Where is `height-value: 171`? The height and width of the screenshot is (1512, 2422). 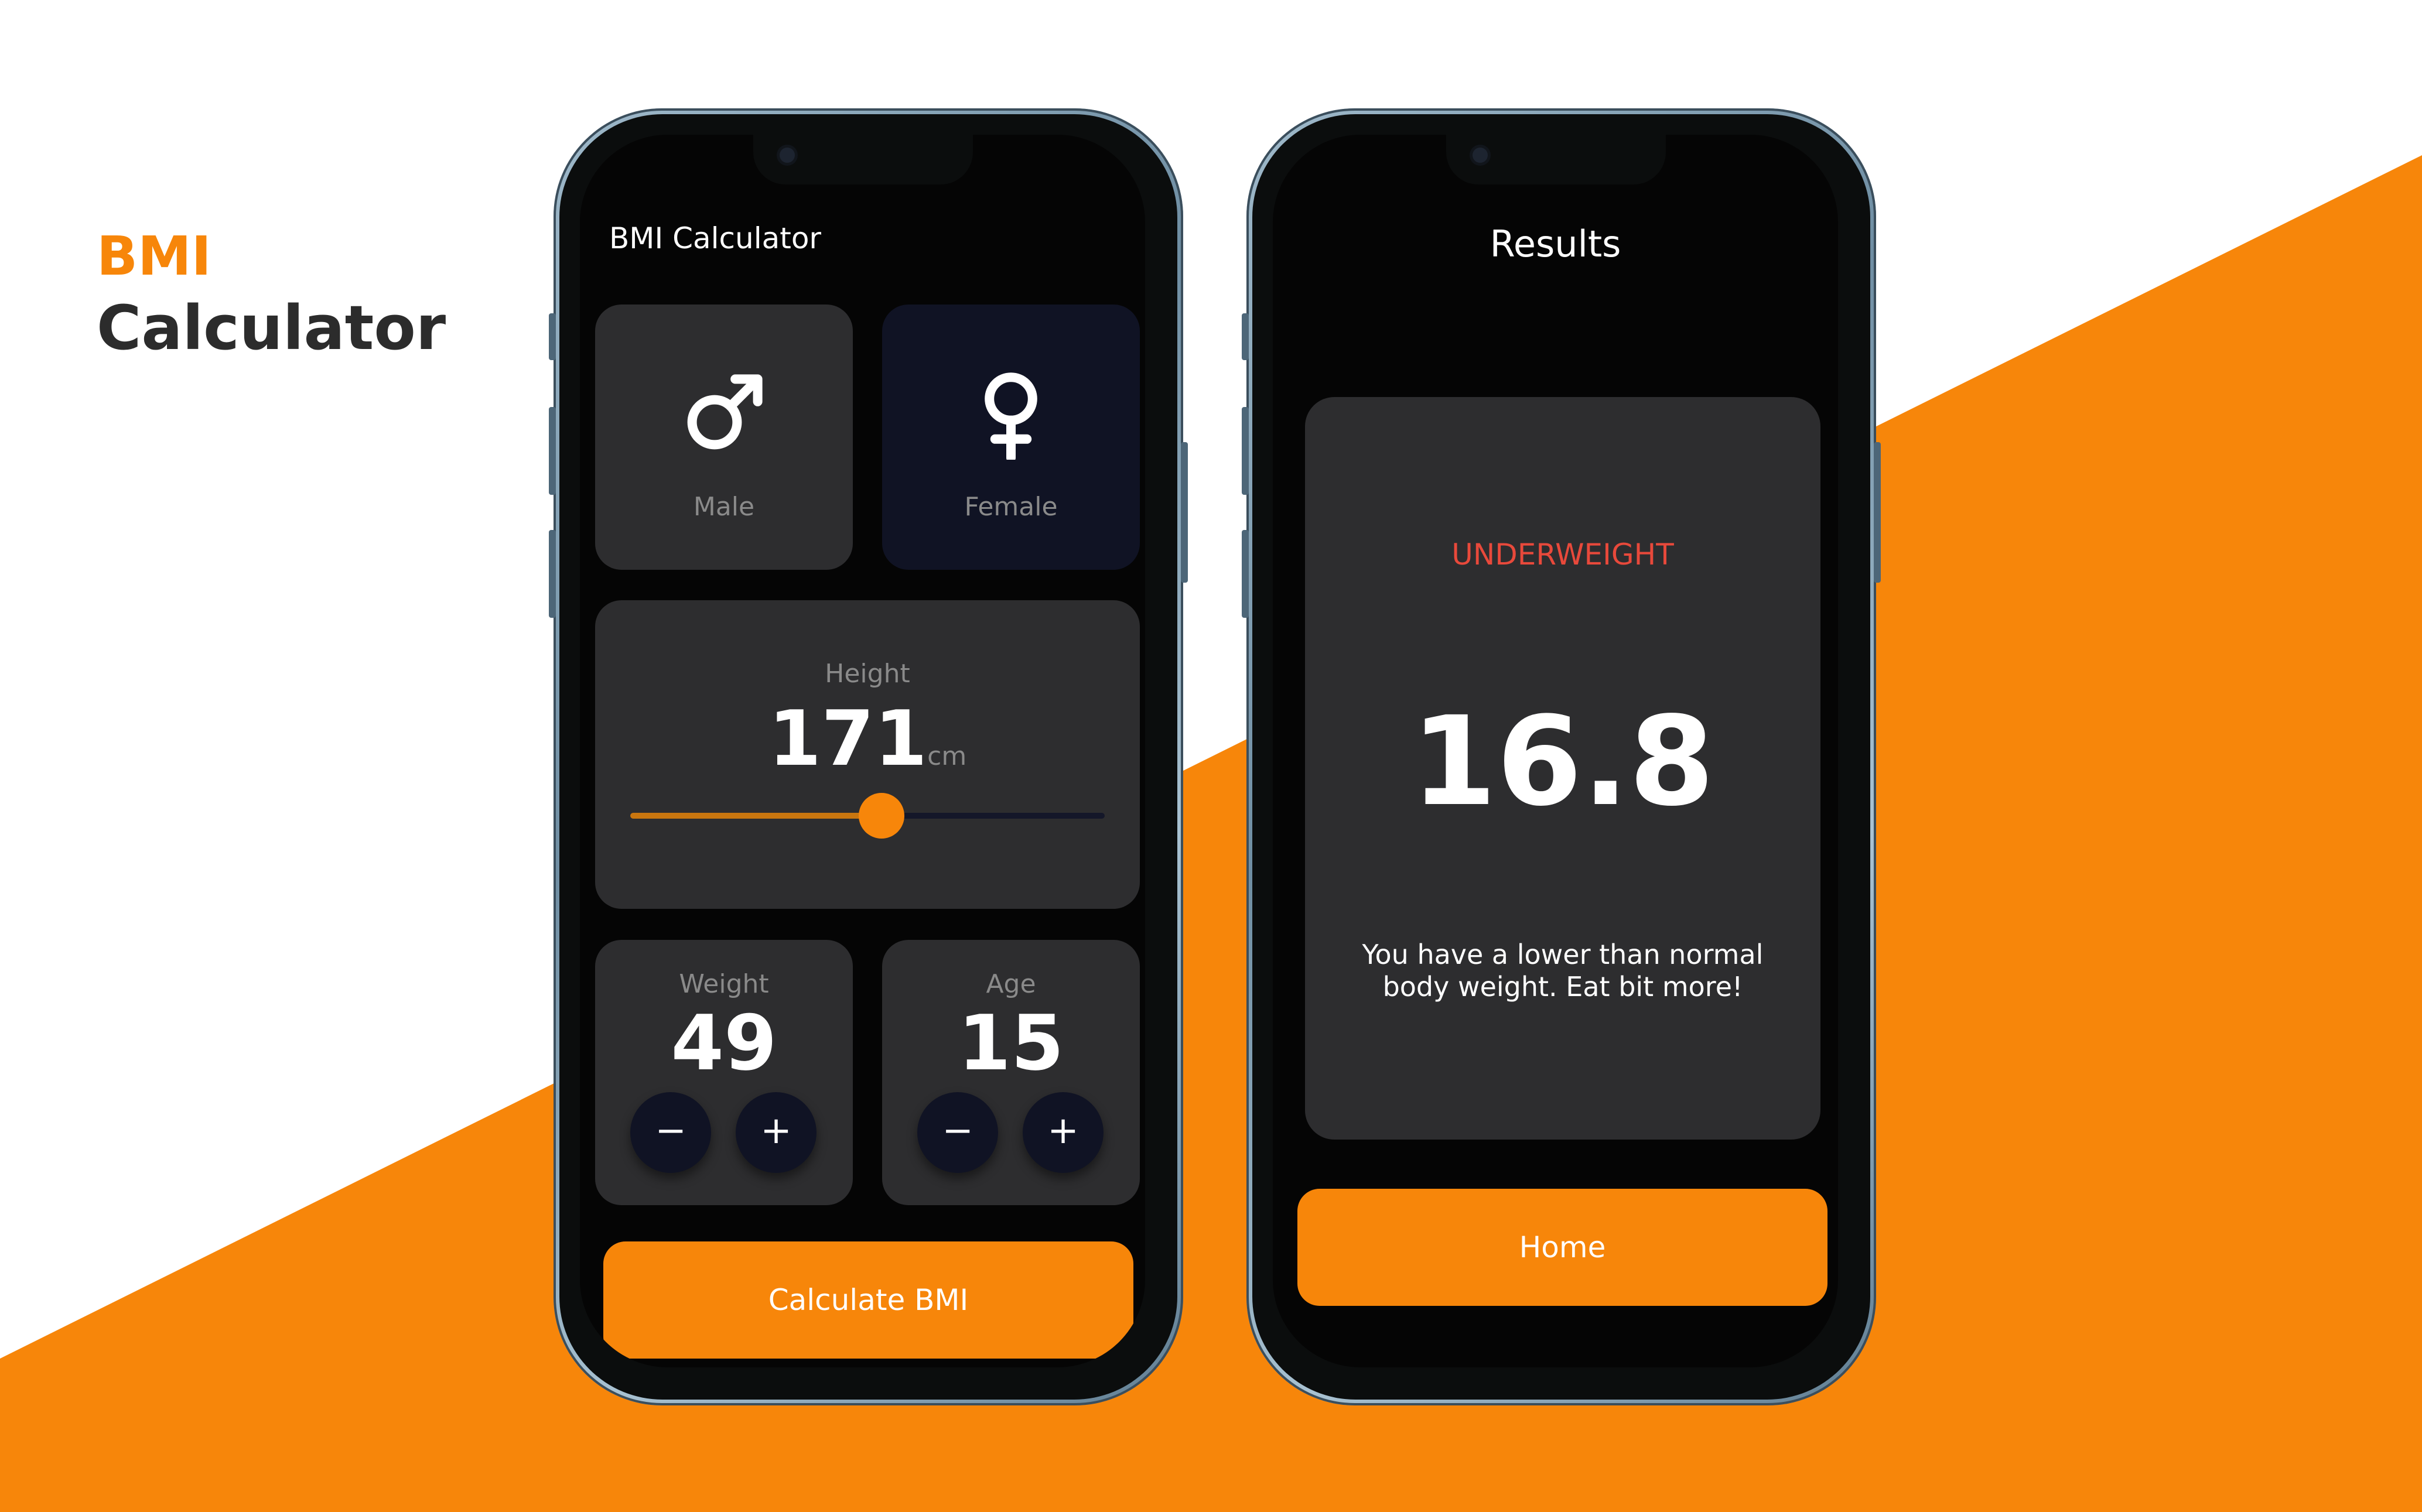 height-value: 171 is located at coordinates (848, 738).